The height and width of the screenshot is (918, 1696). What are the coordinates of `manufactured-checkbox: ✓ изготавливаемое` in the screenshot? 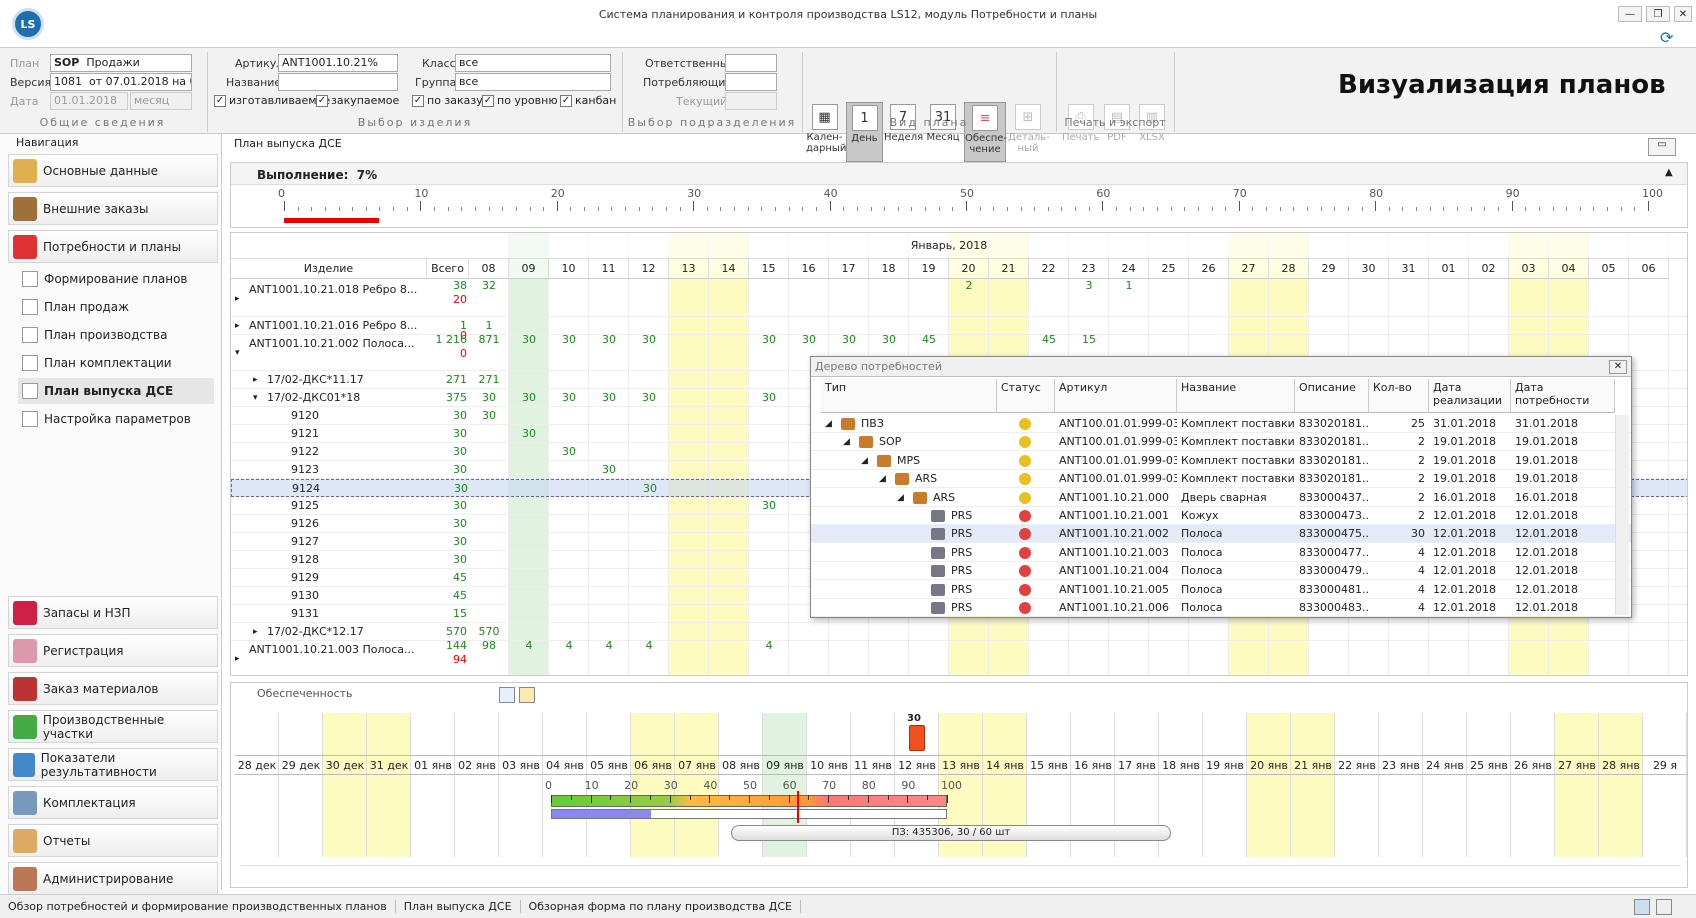 It's located at (272, 100).